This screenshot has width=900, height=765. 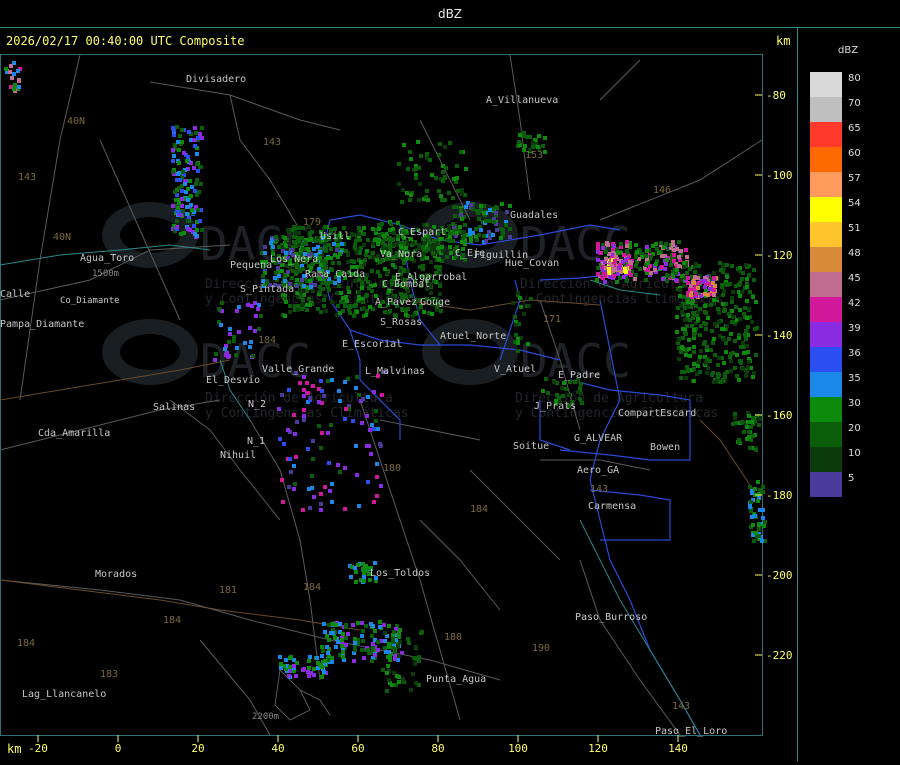 I want to click on place-label: G_ALVEAR, so click(x=598, y=438).